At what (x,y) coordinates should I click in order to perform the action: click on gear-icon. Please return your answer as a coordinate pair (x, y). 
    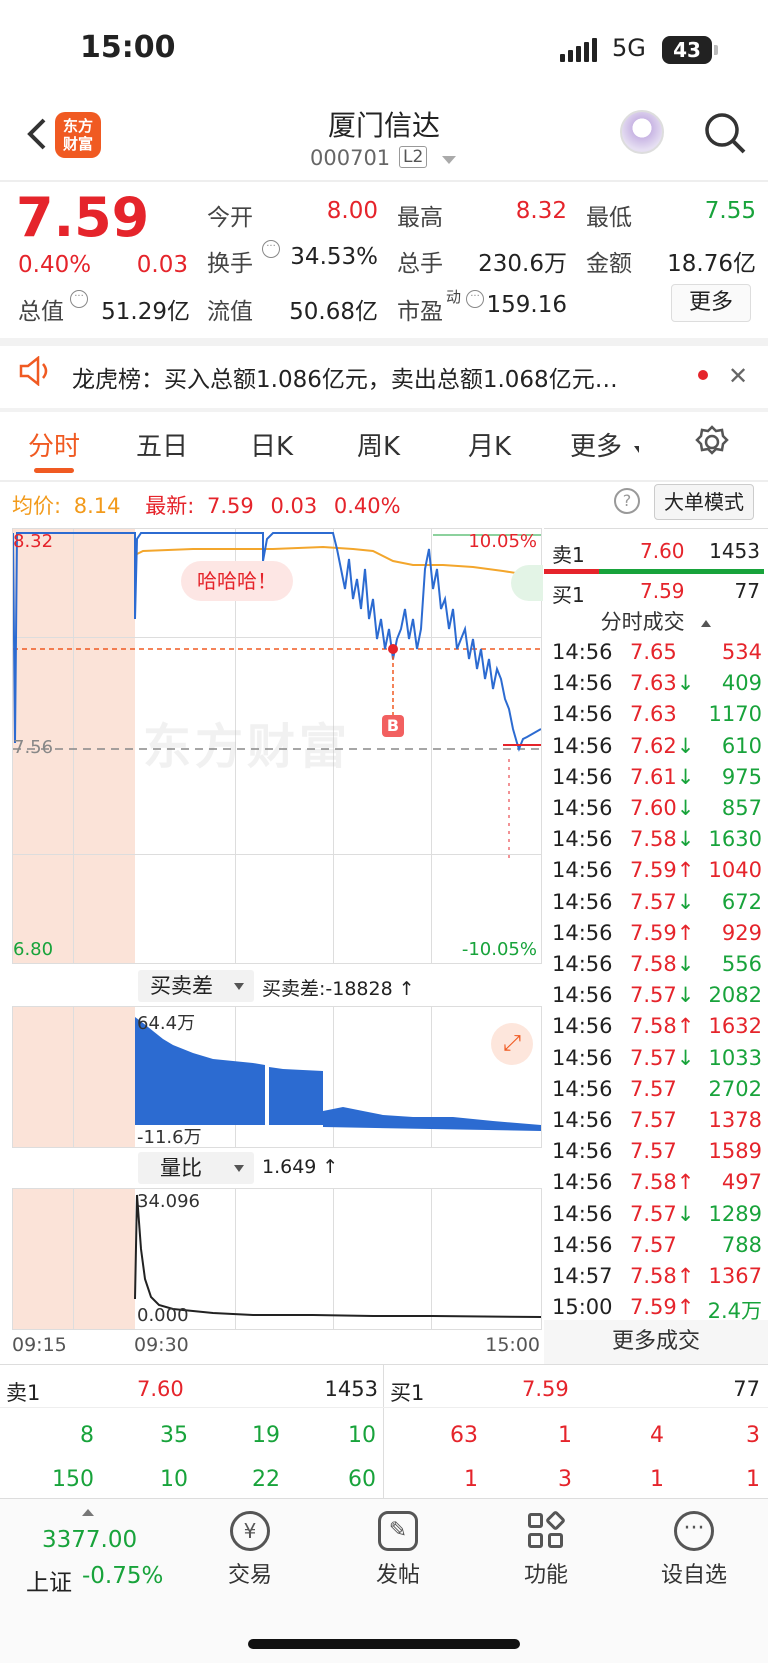
    Looking at the image, I should click on (712, 442).